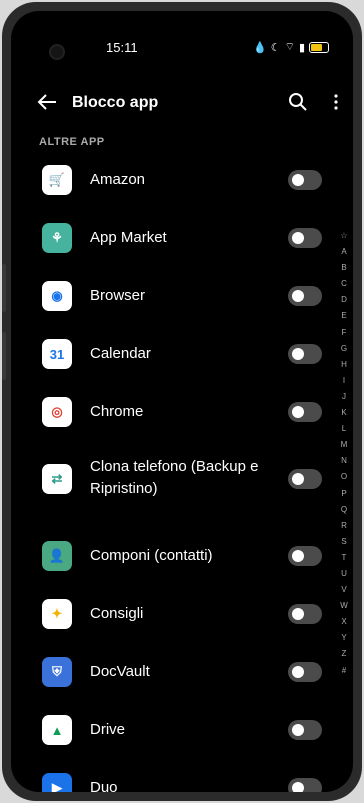 The height and width of the screenshot is (803, 364). Describe the element at coordinates (344, 300) in the screenshot. I see `alphabet-letter: D` at that location.